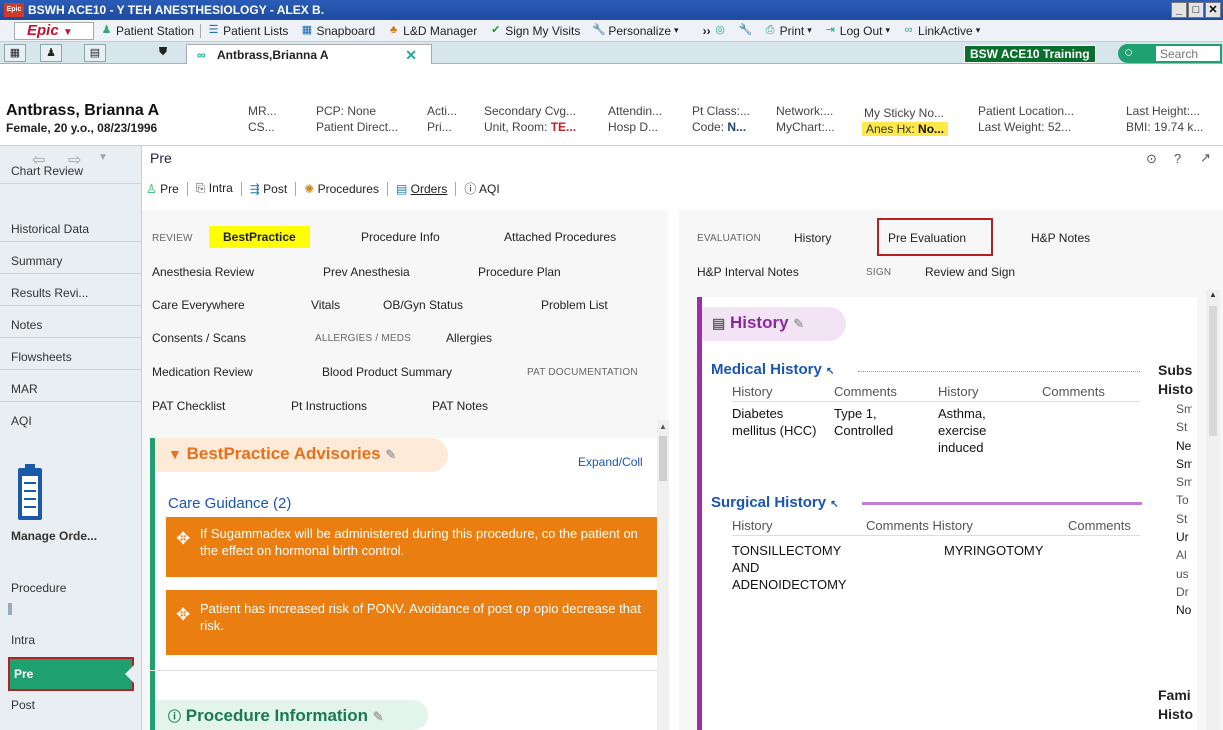  I want to click on toolbar-procedures-button: ✺ Procedures, so click(341, 189).